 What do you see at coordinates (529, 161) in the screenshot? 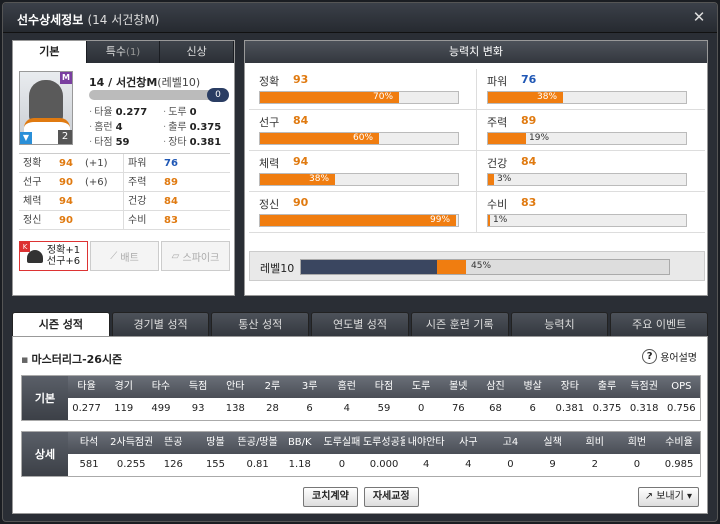
I see `ability-value: 84` at bounding box center [529, 161].